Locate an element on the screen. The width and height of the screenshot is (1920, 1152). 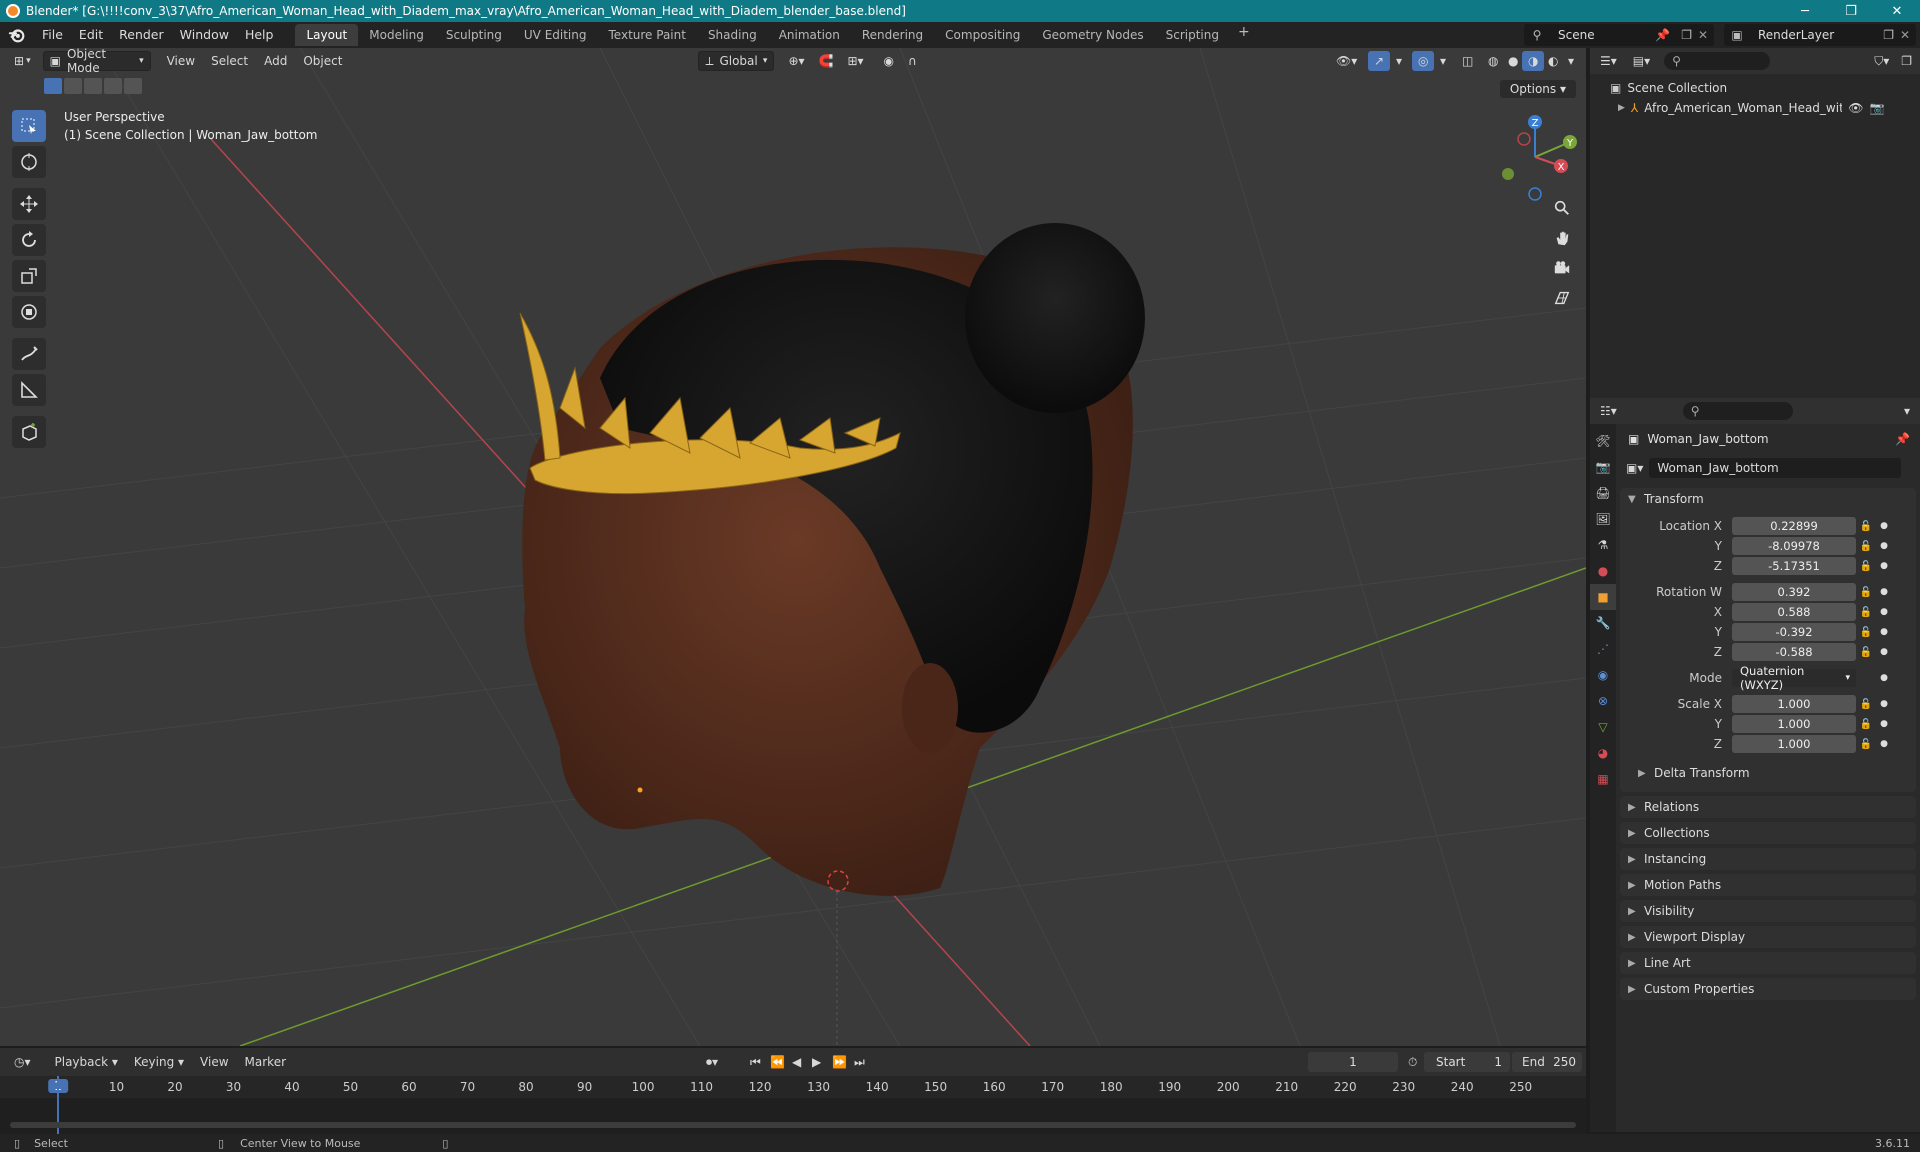
menu-file: File is located at coordinates (52, 35).